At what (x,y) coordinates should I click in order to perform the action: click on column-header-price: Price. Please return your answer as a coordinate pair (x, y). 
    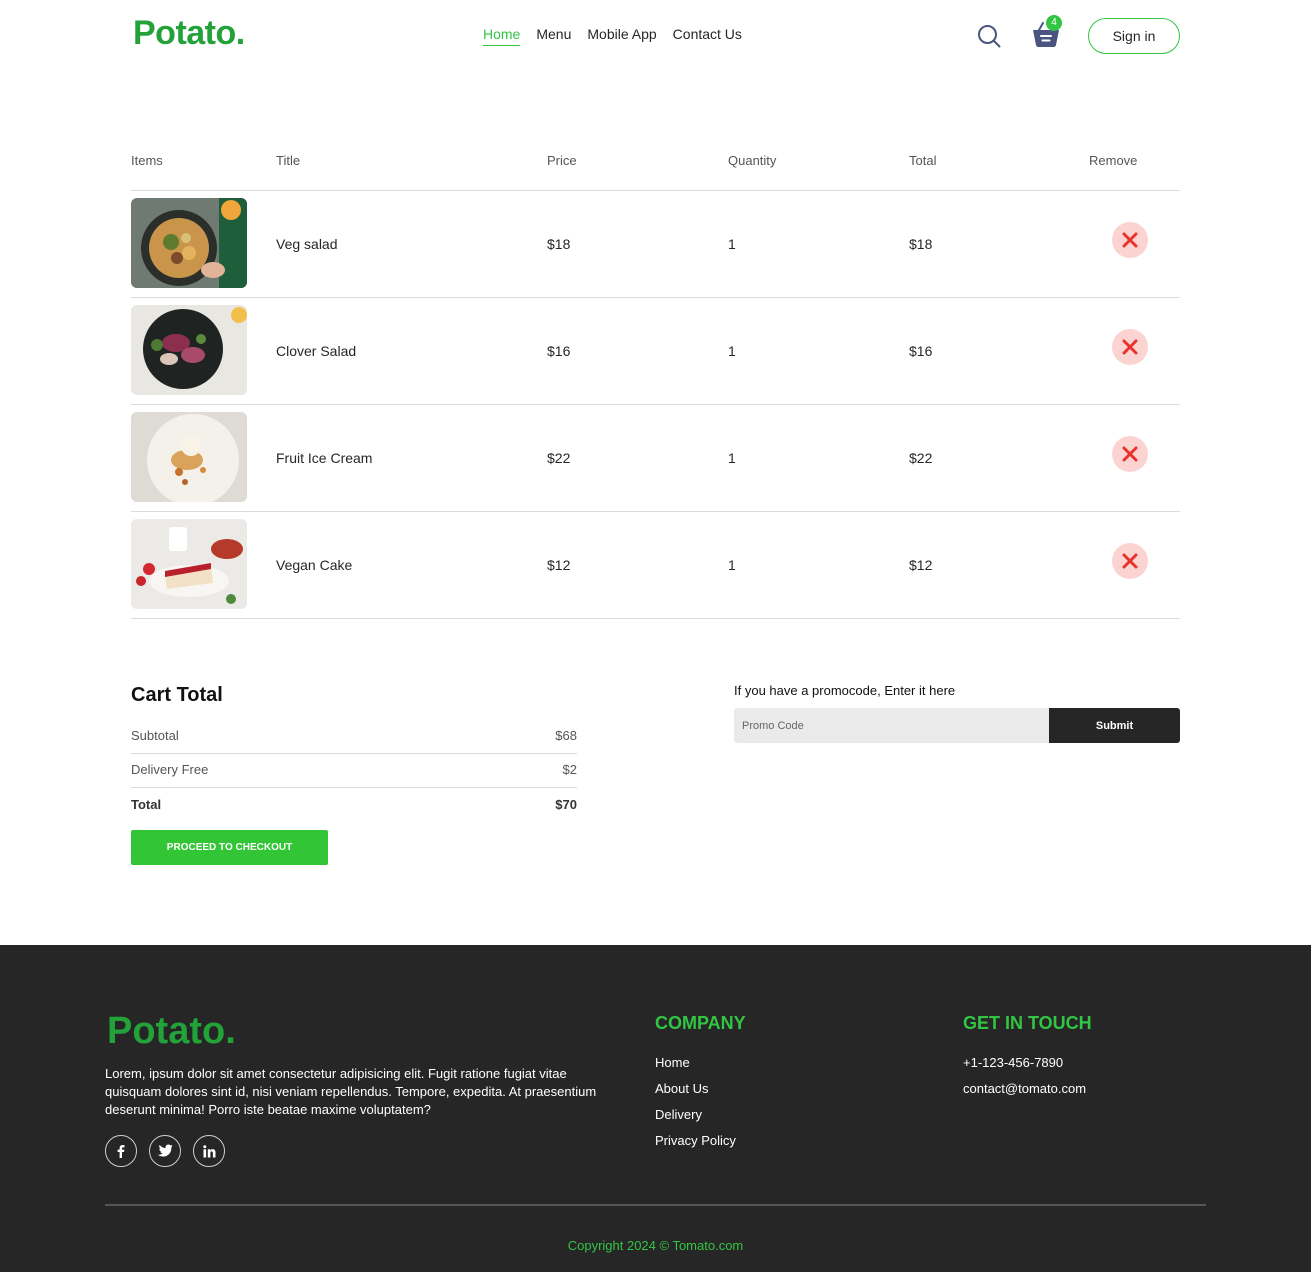
    Looking at the image, I should click on (562, 160).